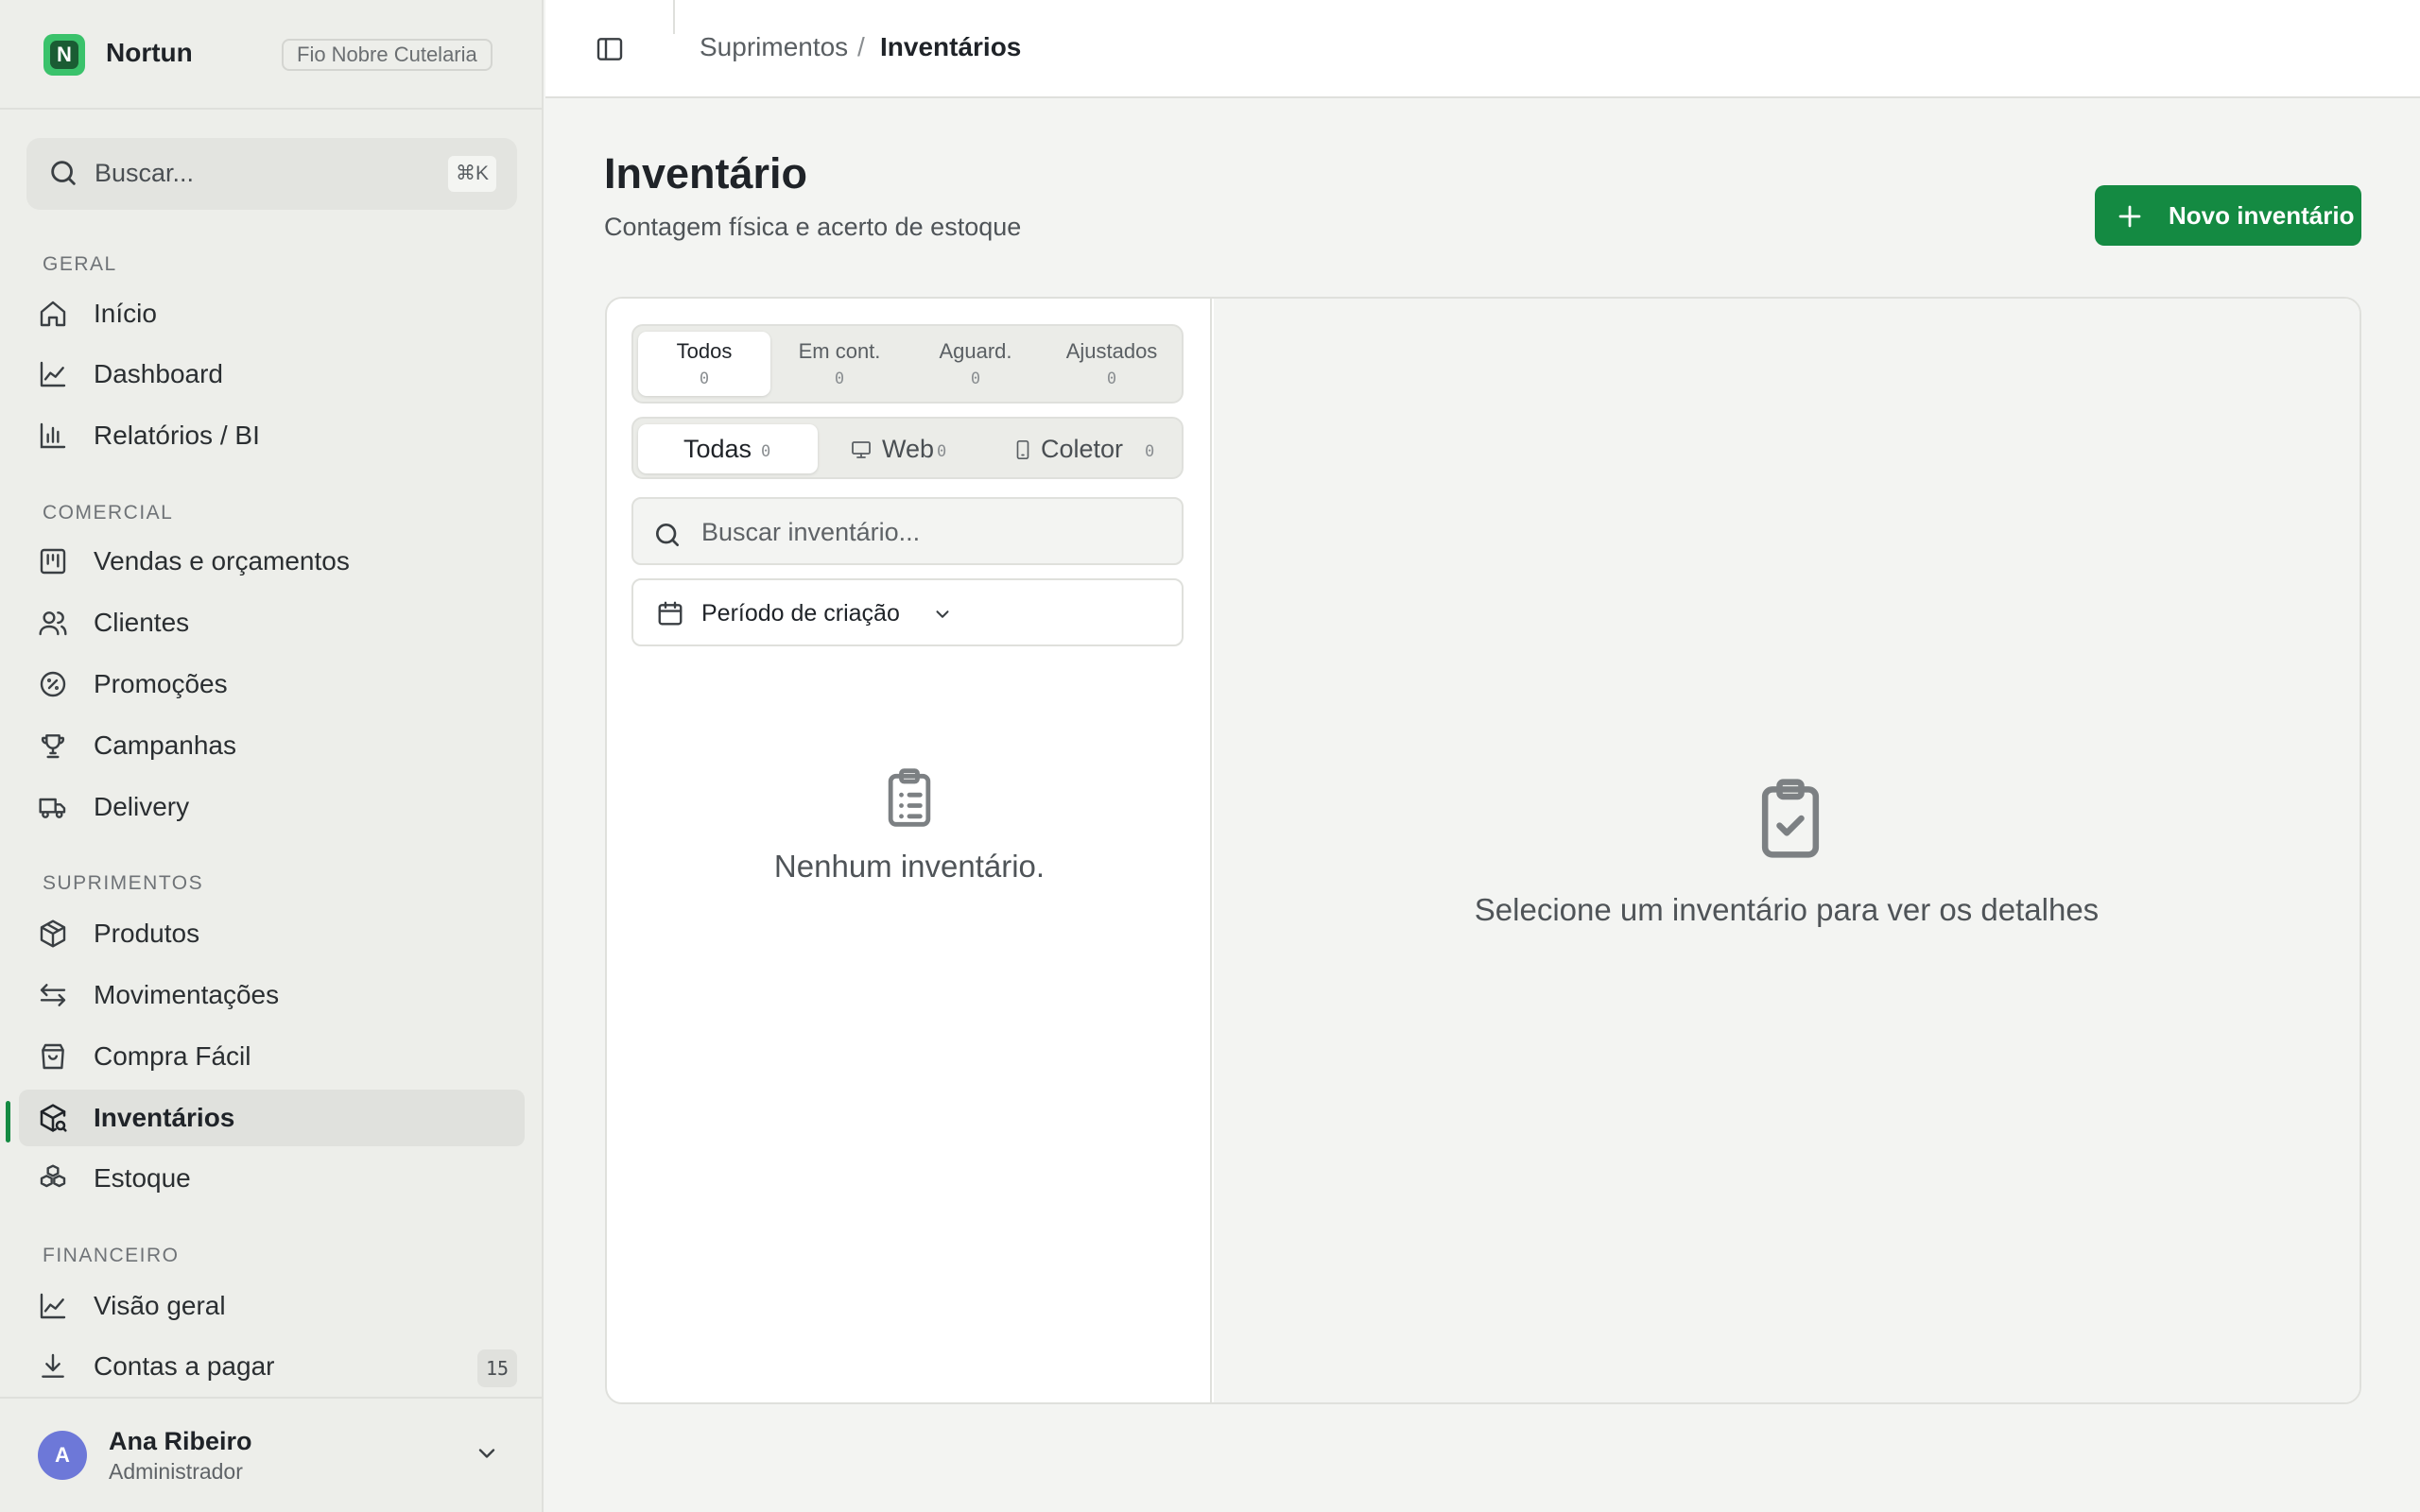  I want to click on sidebar-item-relatorios: Relatórios / BI, so click(272, 435).